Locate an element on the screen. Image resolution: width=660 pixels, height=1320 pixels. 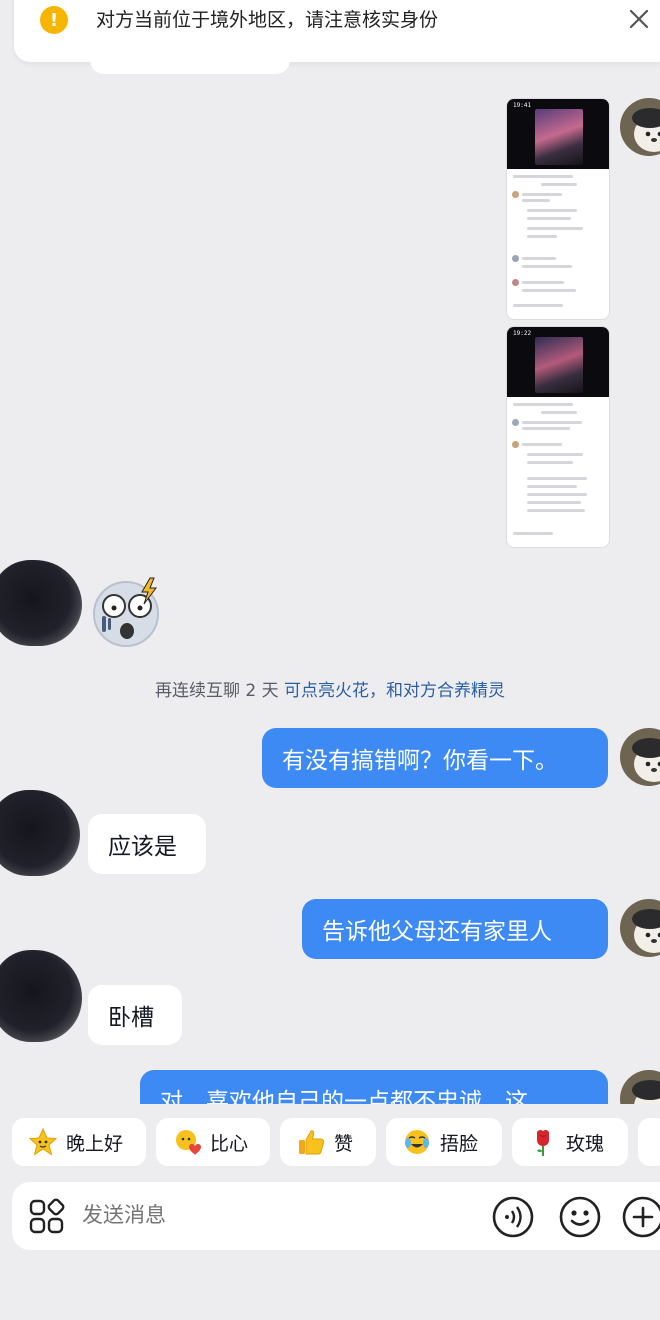
streak-text: 再连续互聊 2 天 is located at coordinates (216, 691).